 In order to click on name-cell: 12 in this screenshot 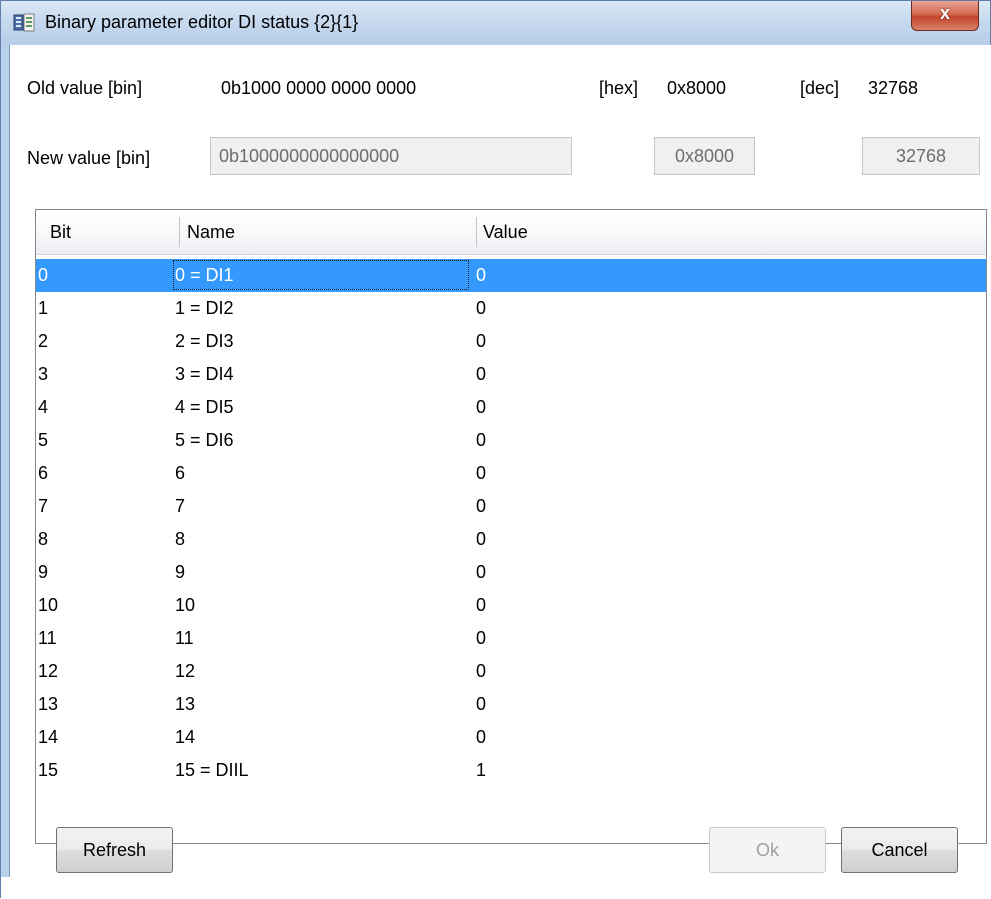, I will do `click(185, 671)`.